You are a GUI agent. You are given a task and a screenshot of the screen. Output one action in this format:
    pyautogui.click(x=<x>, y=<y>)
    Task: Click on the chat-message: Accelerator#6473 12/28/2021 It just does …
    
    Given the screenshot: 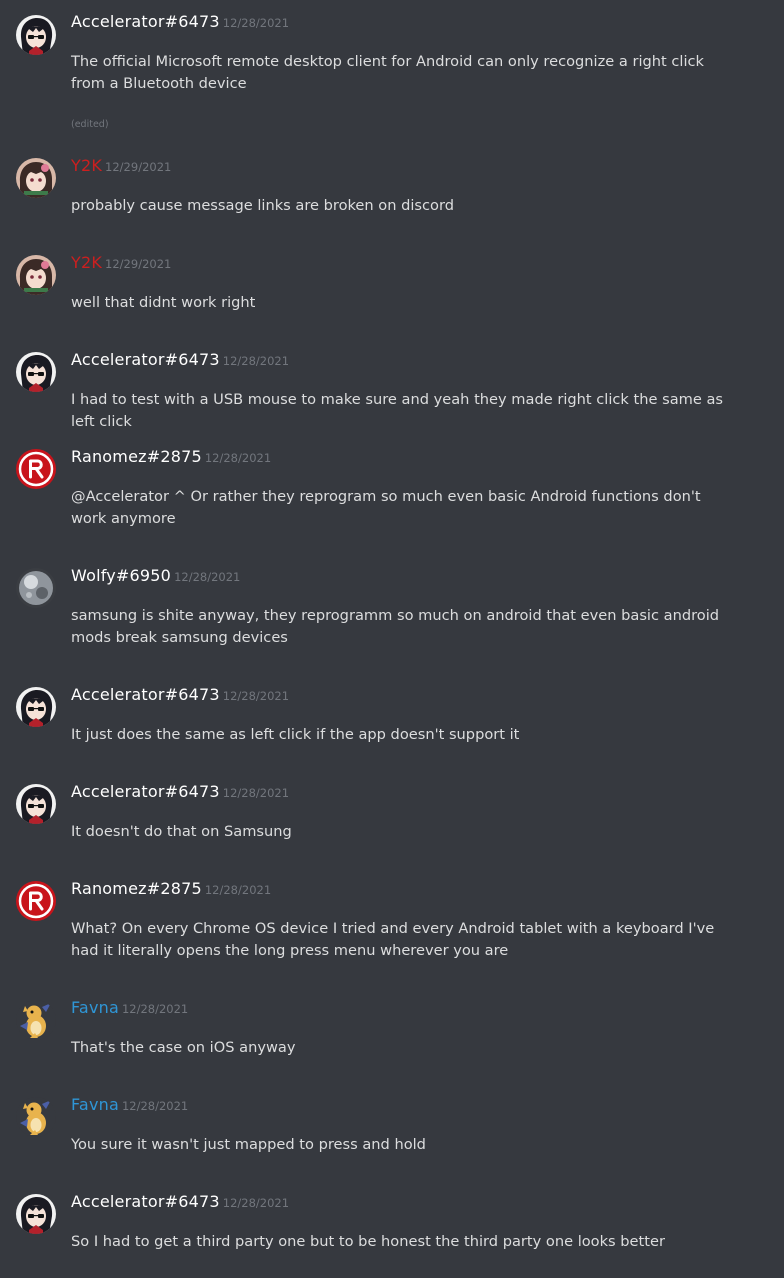 What is the action you would take?
    pyautogui.click(x=392, y=727)
    